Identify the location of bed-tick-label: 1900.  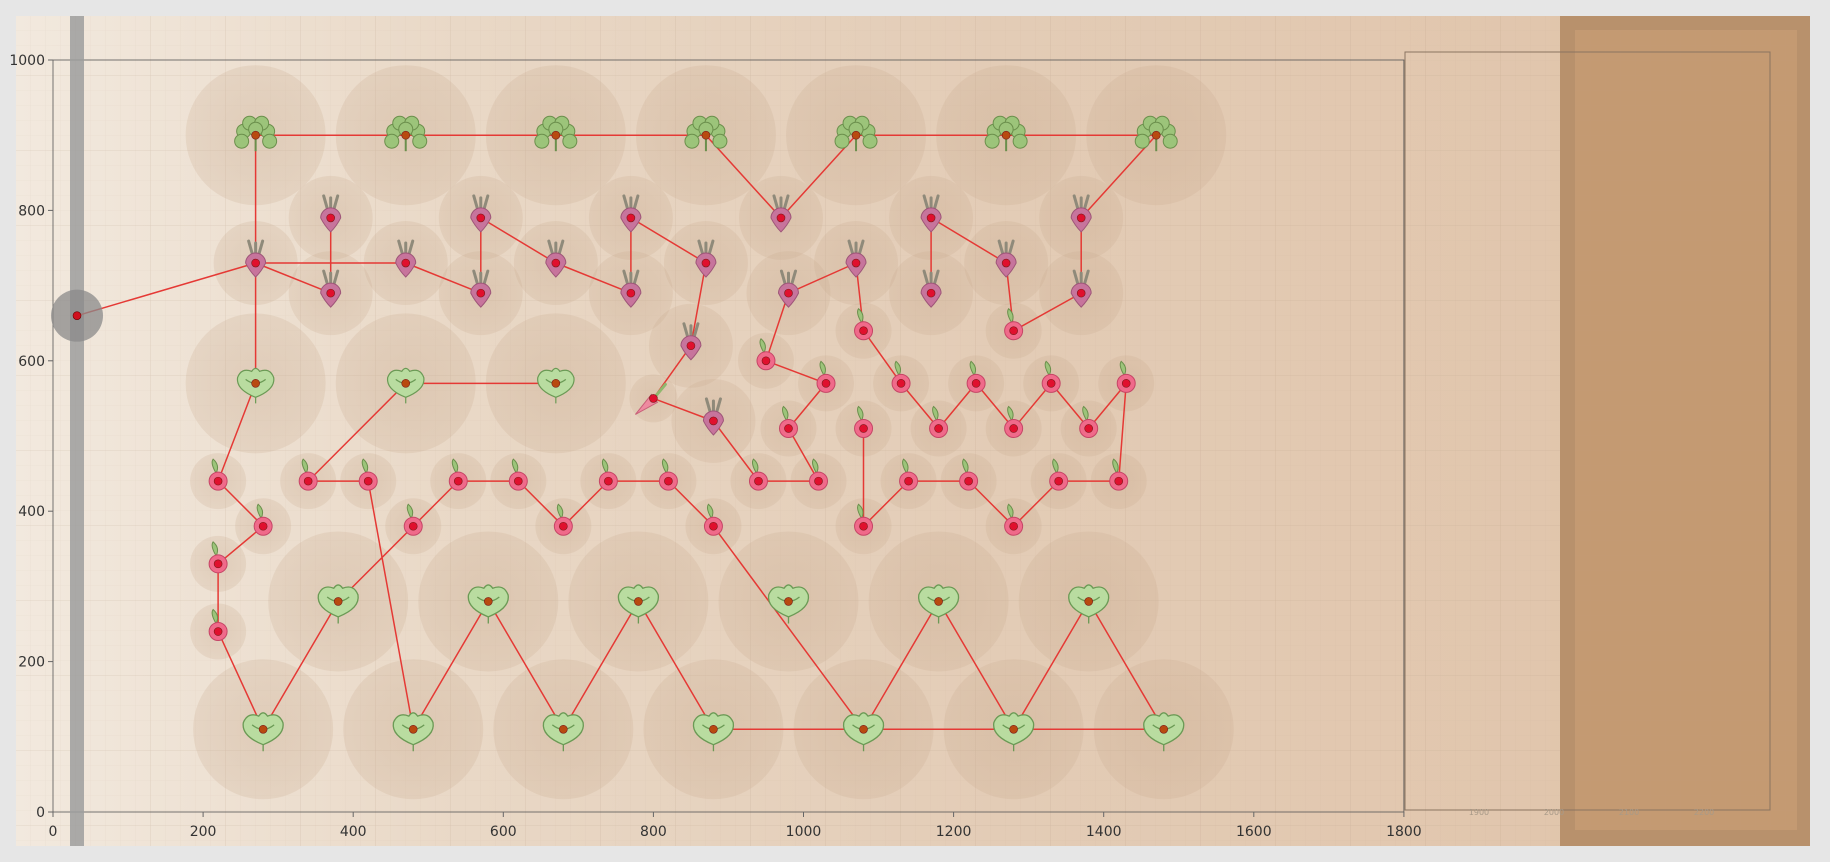
(1479, 812).